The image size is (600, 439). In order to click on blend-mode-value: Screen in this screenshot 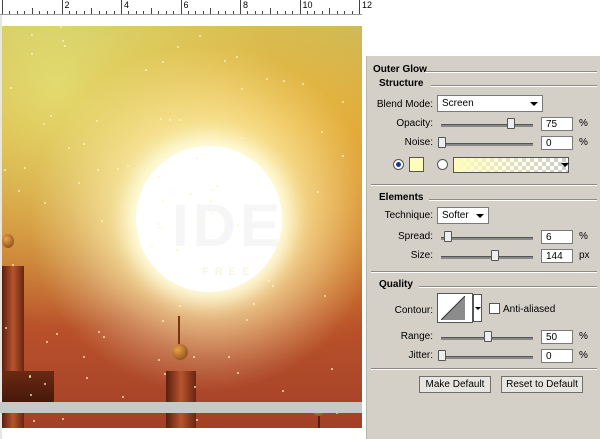, I will do `click(458, 103)`.